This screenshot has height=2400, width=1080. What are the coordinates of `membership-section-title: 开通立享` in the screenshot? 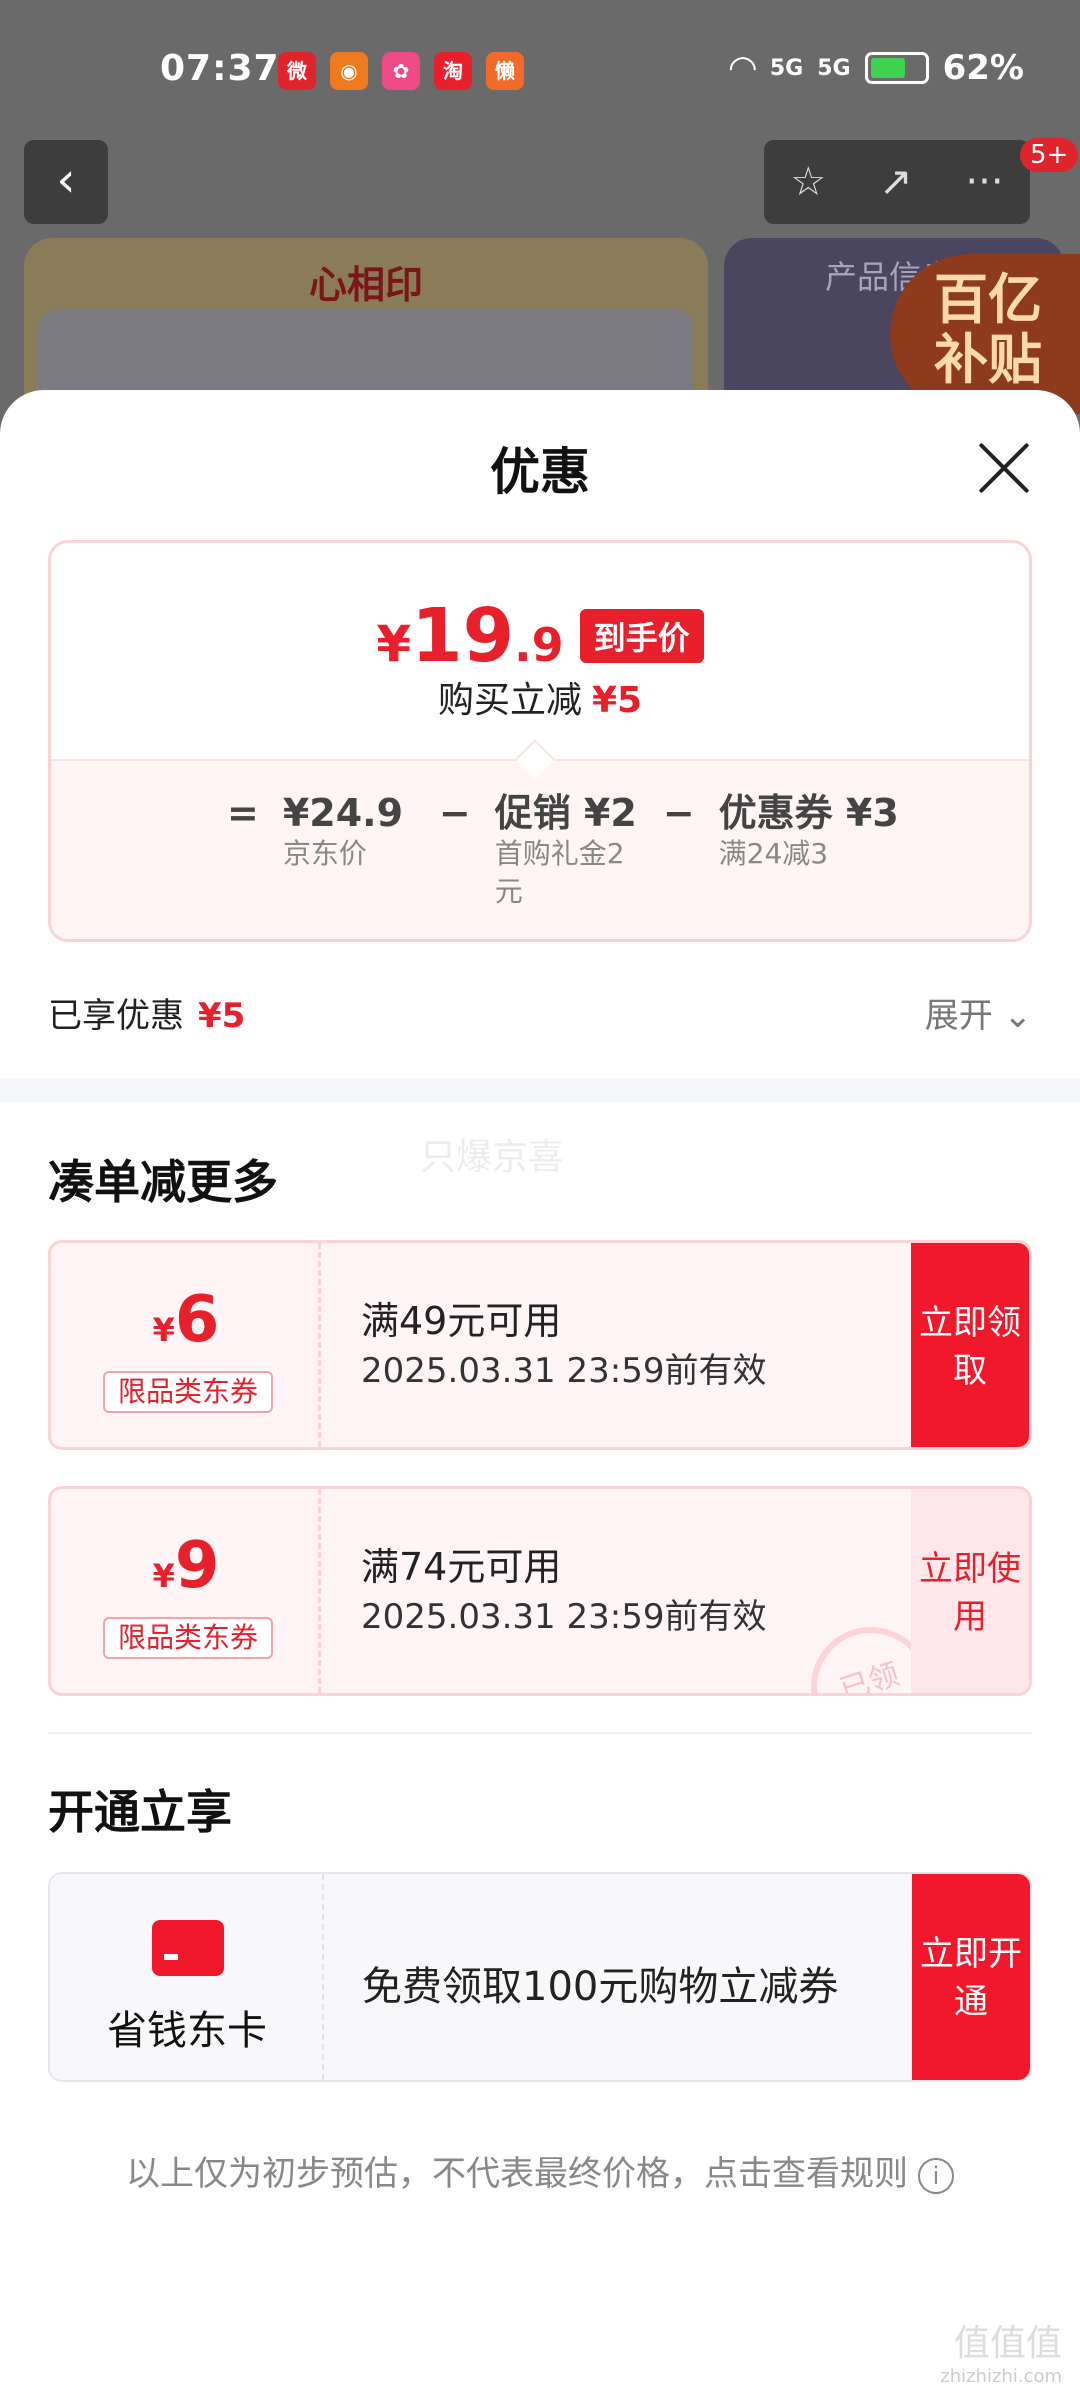 It's located at (140, 1812).